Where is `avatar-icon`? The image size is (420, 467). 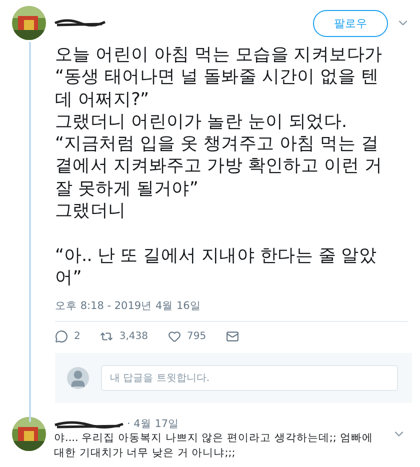 avatar-icon is located at coordinates (78, 378).